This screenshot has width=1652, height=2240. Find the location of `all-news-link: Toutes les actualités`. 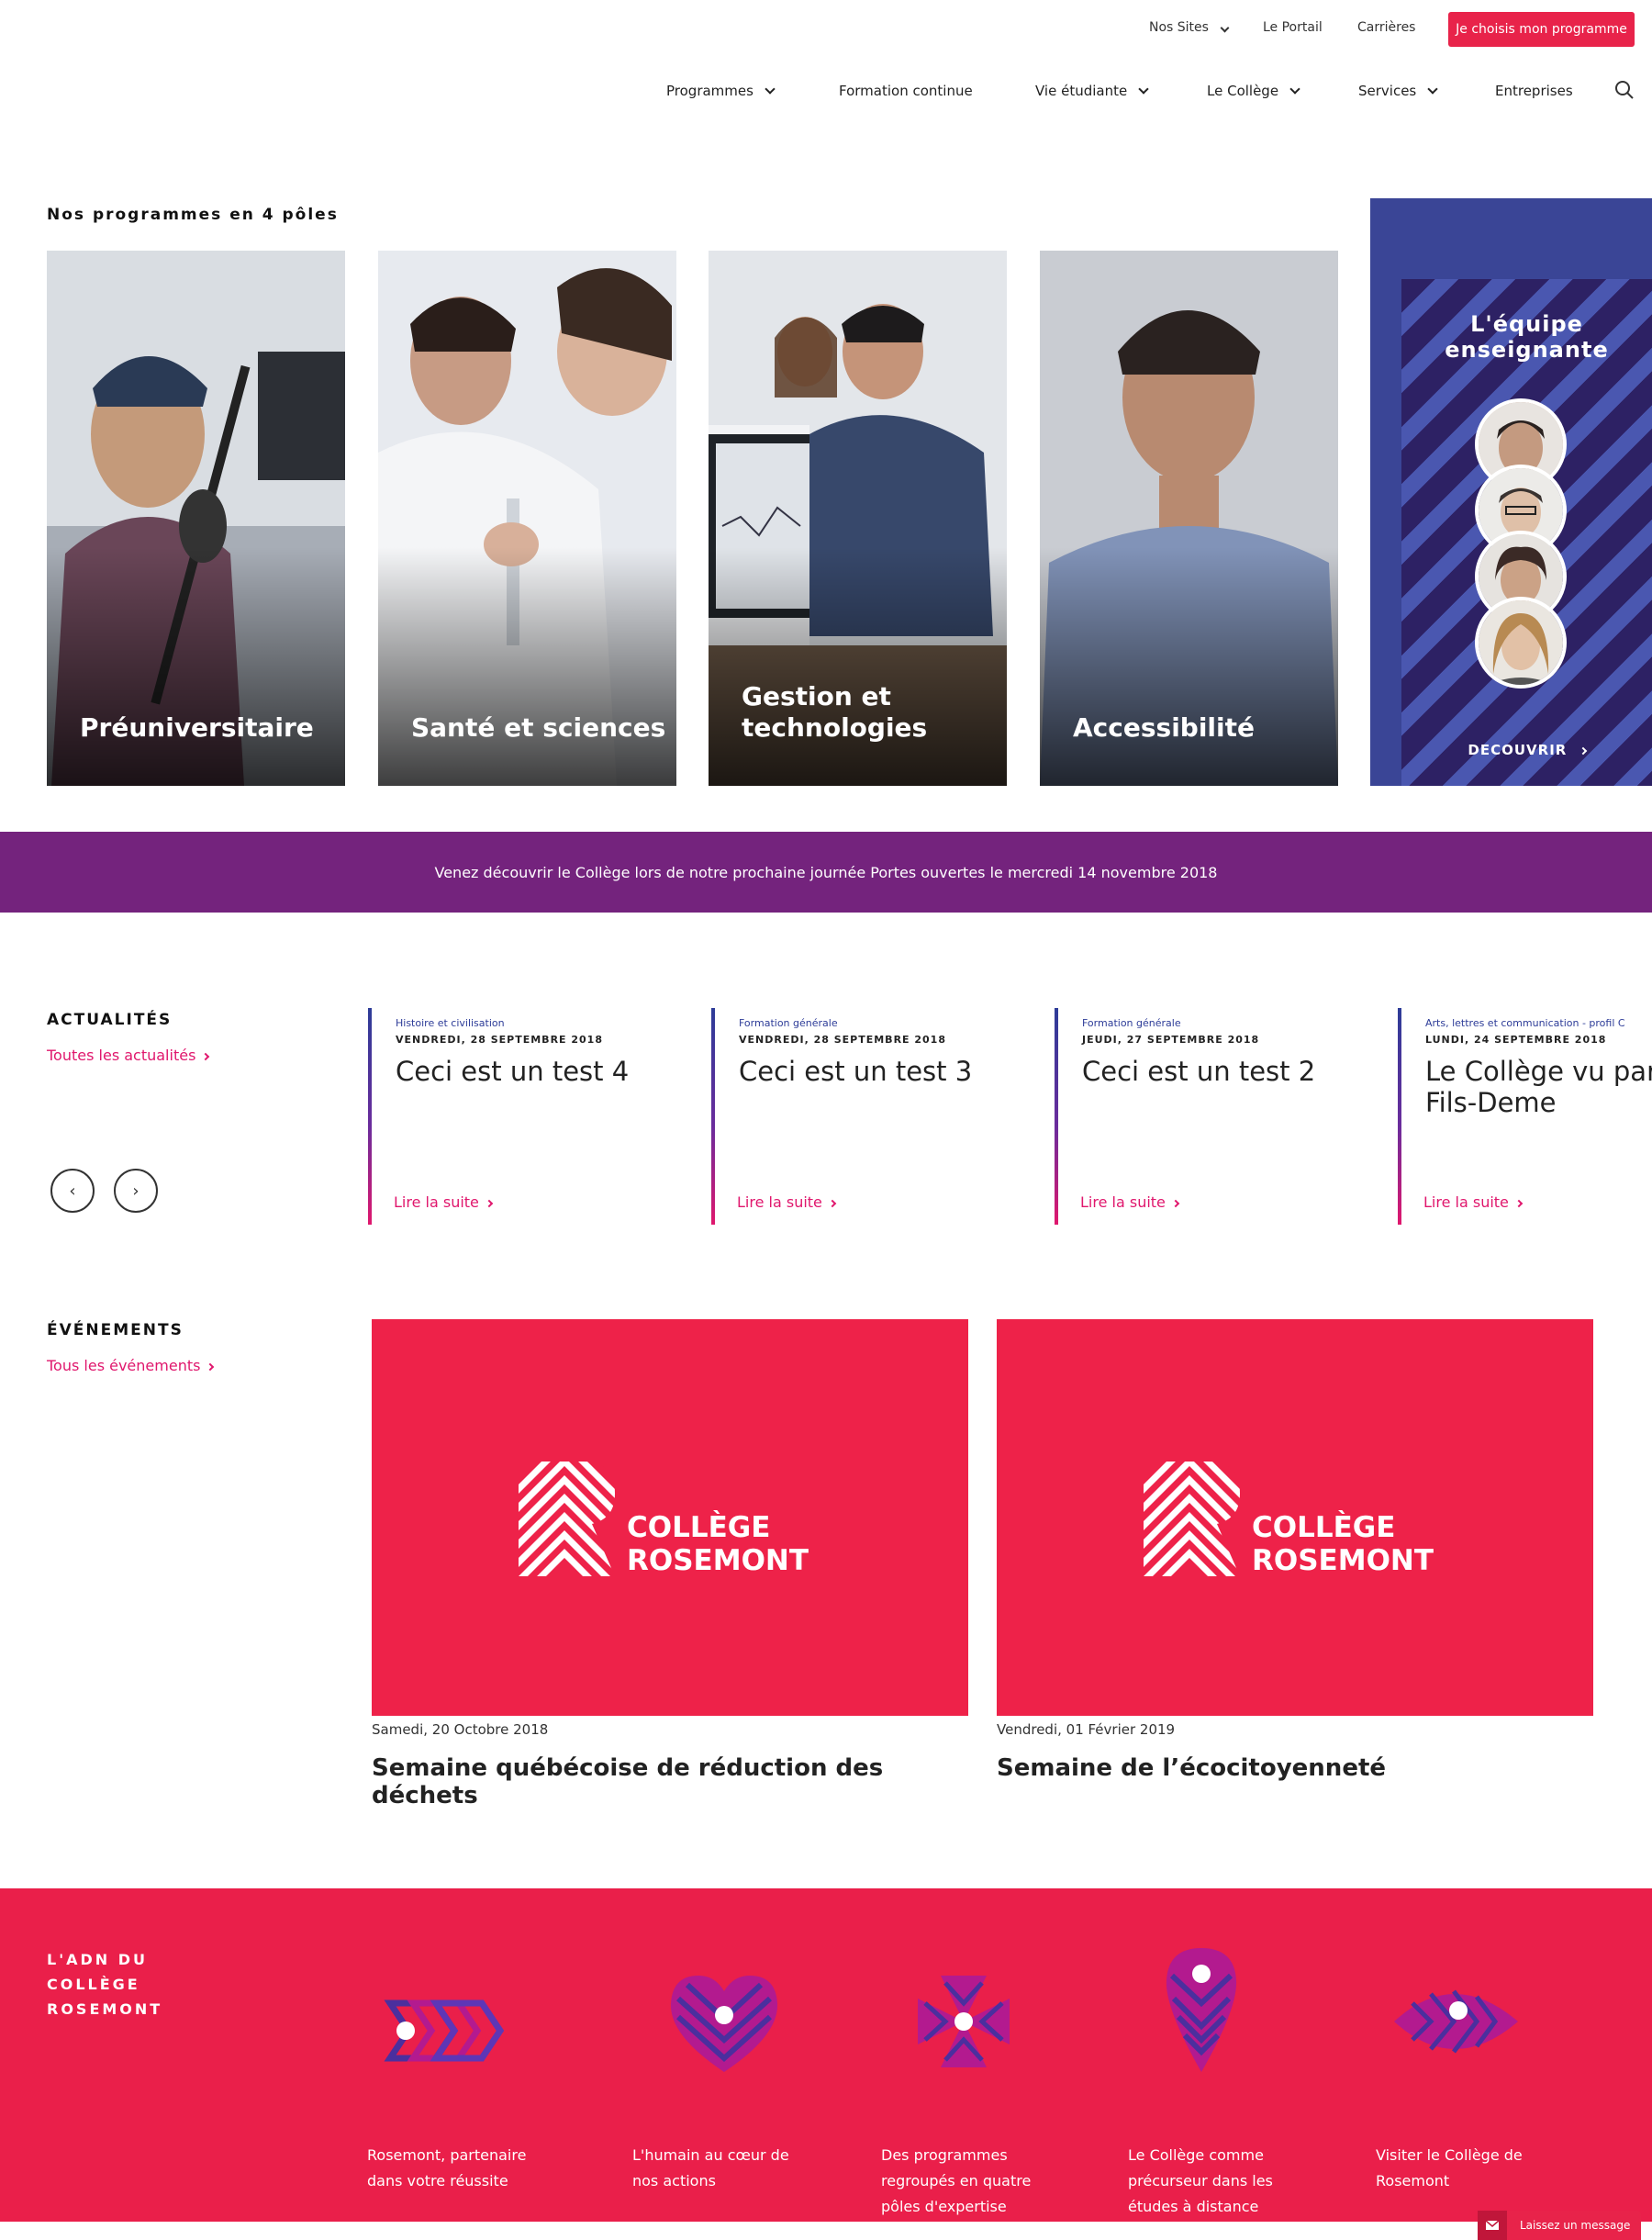

all-news-link: Toutes les actualités is located at coordinates (129, 1055).